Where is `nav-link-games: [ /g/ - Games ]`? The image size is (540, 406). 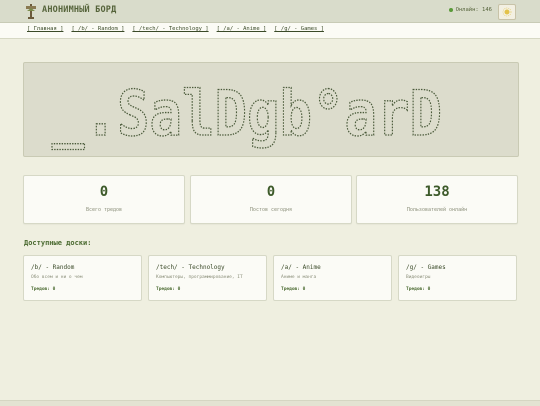
nav-link-games: [ /g/ - Games ] is located at coordinates (299, 29).